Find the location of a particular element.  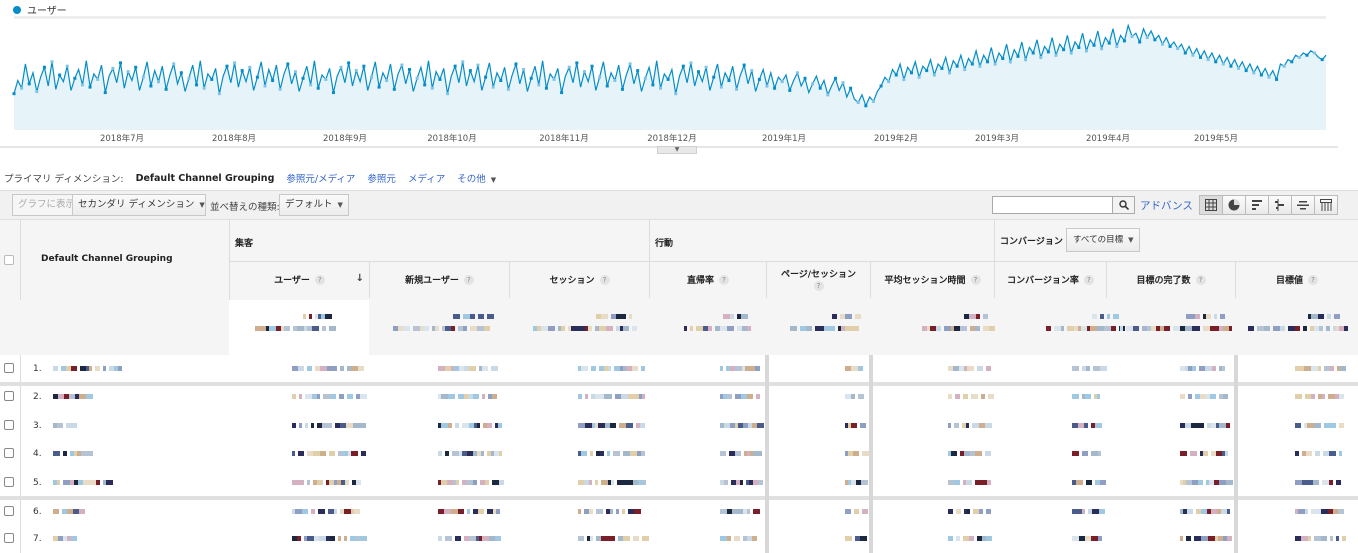

metric-header-conversion-rate: コンバージョン率? is located at coordinates (1050, 279).